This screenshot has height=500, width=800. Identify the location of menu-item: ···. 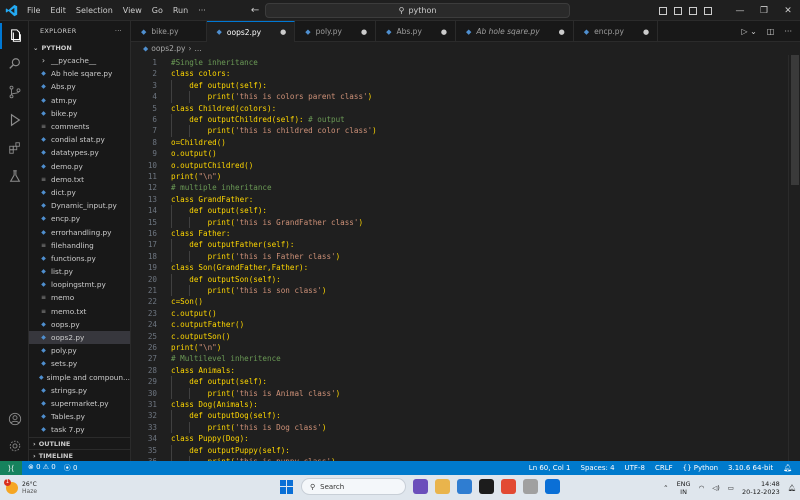
(202, 10).